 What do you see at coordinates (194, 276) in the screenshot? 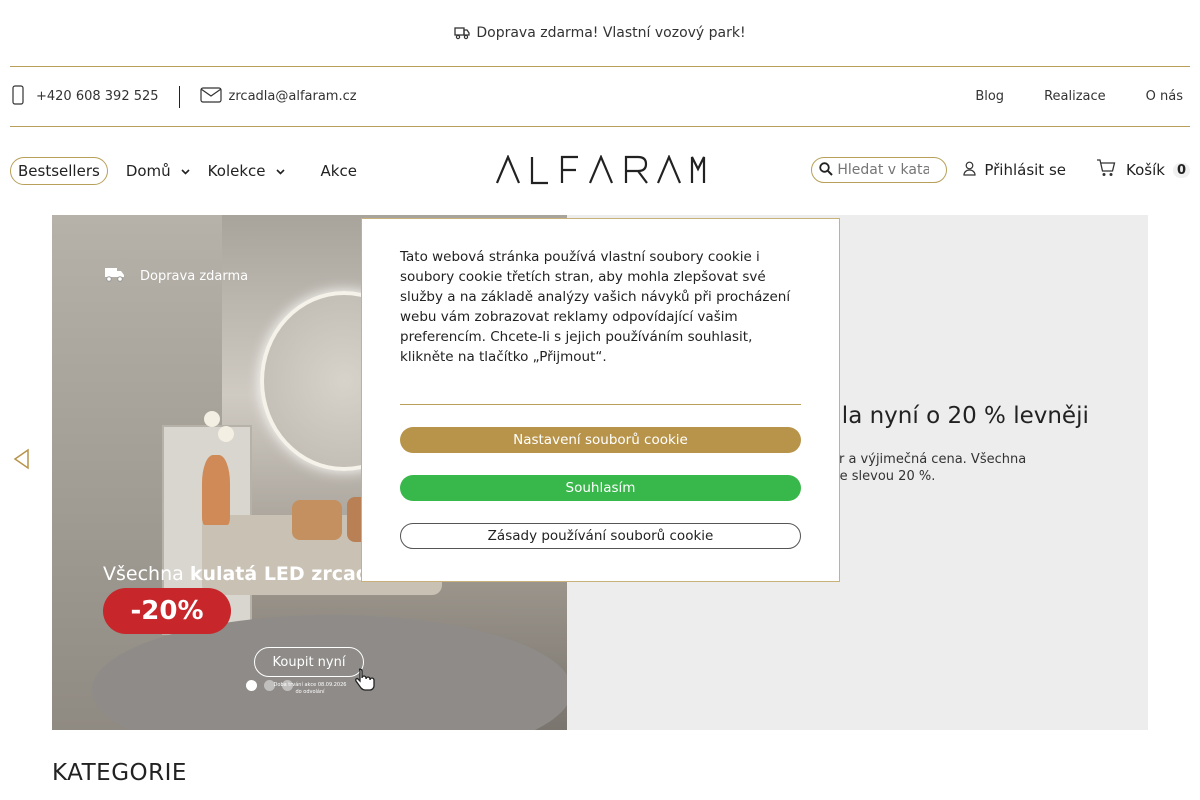
I see `free-delivery-label: Doprava zdarma` at bounding box center [194, 276].